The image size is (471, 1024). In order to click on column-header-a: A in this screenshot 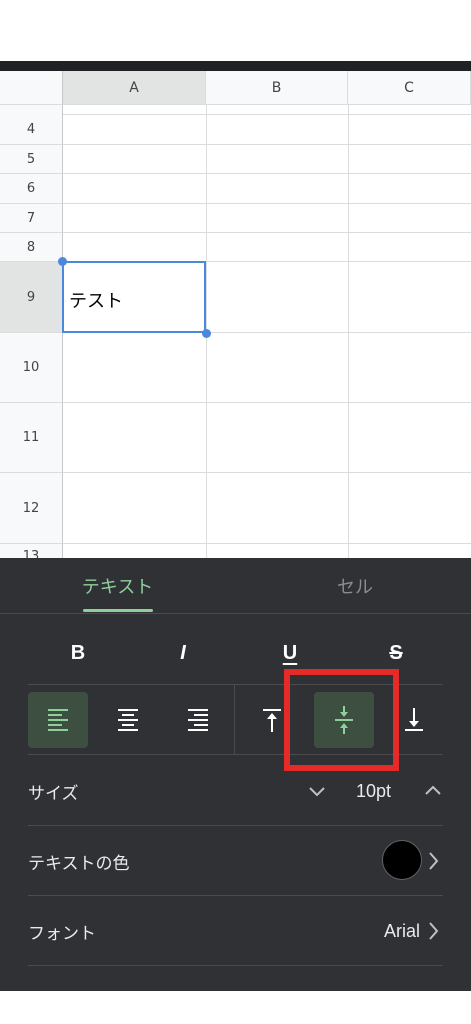, I will do `click(134, 88)`.